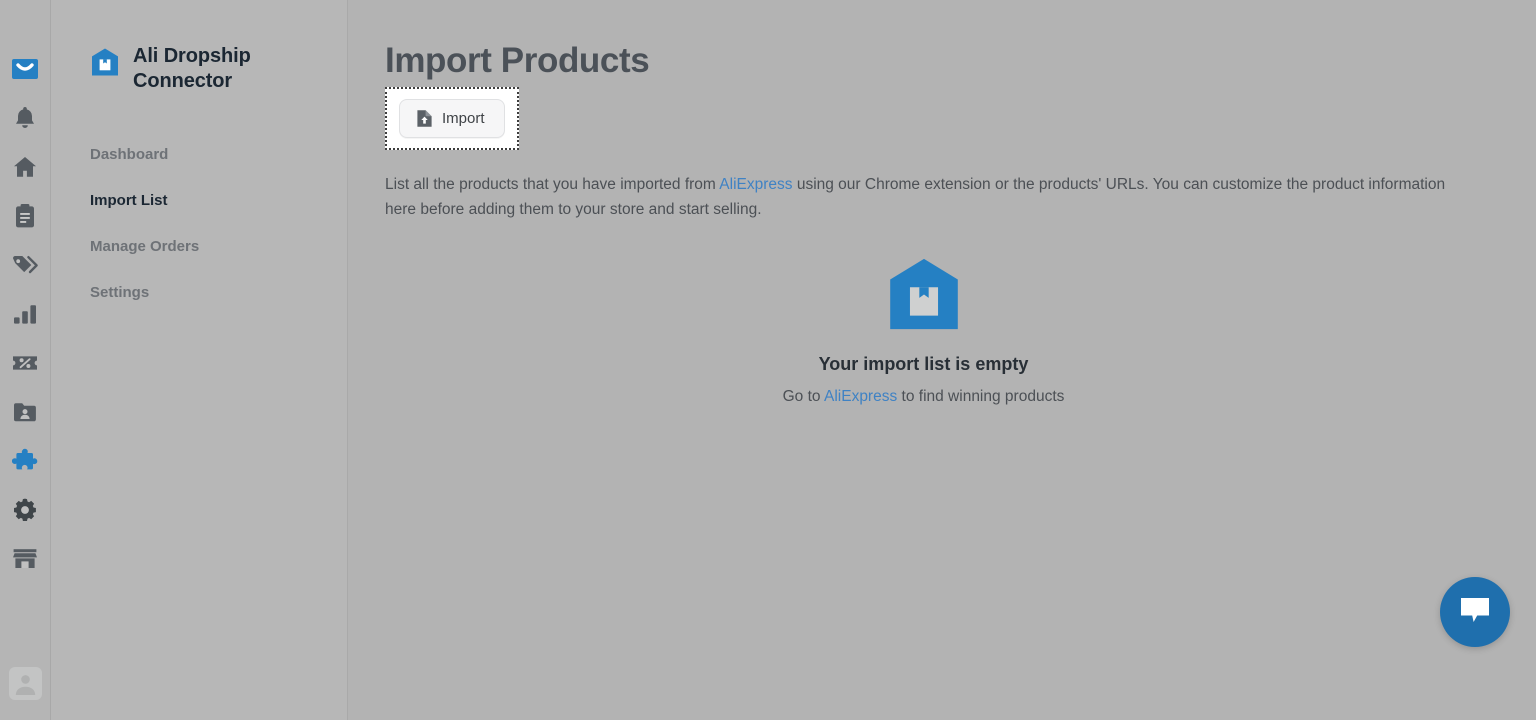 Image resolution: width=1536 pixels, height=720 pixels. What do you see at coordinates (755, 184) in the screenshot?
I see `aliexpress-link-description: AliExpress` at bounding box center [755, 184].